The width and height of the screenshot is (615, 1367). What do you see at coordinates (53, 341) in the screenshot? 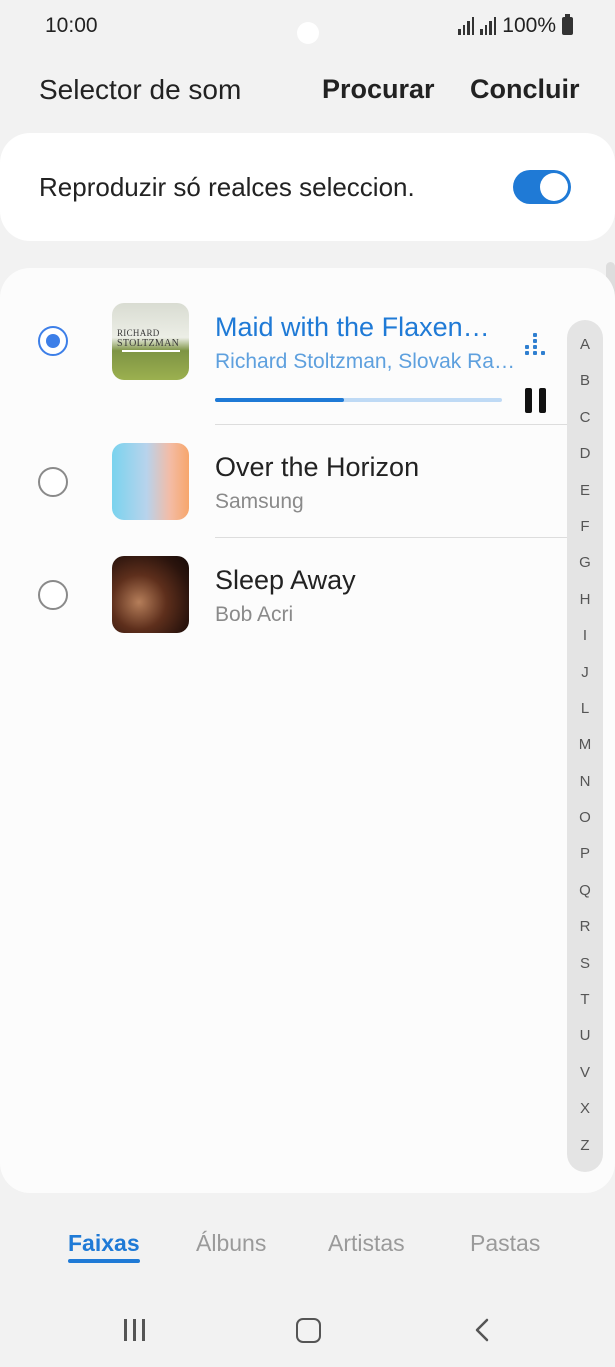
I see `radio-button-selected` at bounding box center [53, 341].